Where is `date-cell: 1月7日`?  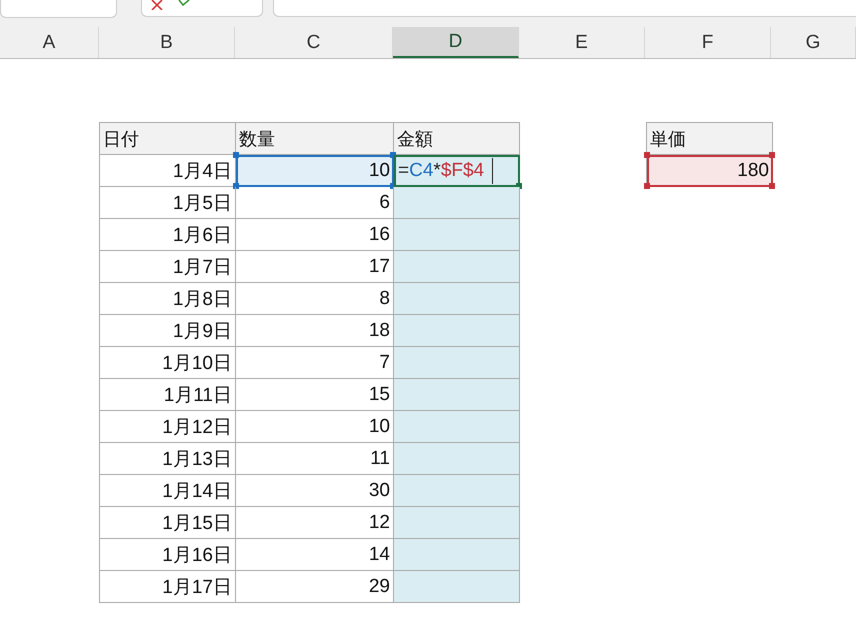
date-cell: 1月7日 is located at coordinates (168, 267).